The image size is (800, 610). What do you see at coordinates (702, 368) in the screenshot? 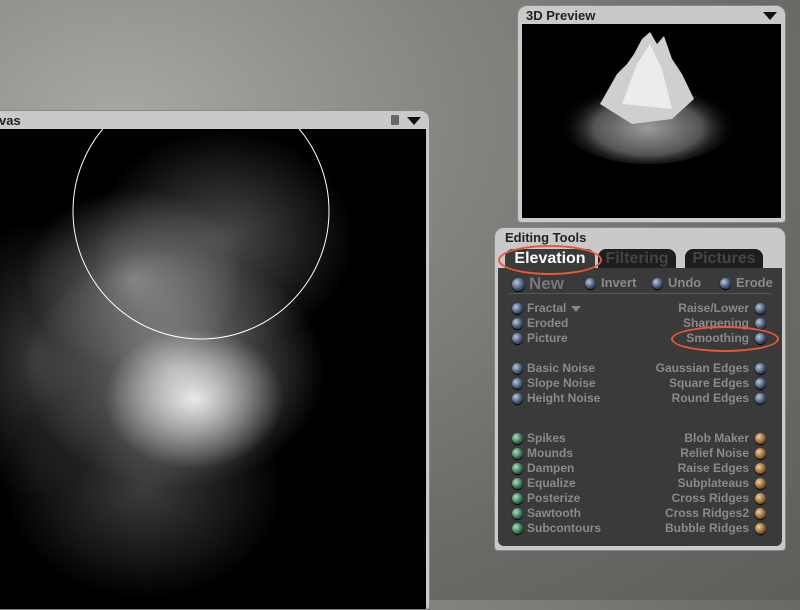
I see `tool-label: Gaussian Edges` at bounding box center [702, 368].